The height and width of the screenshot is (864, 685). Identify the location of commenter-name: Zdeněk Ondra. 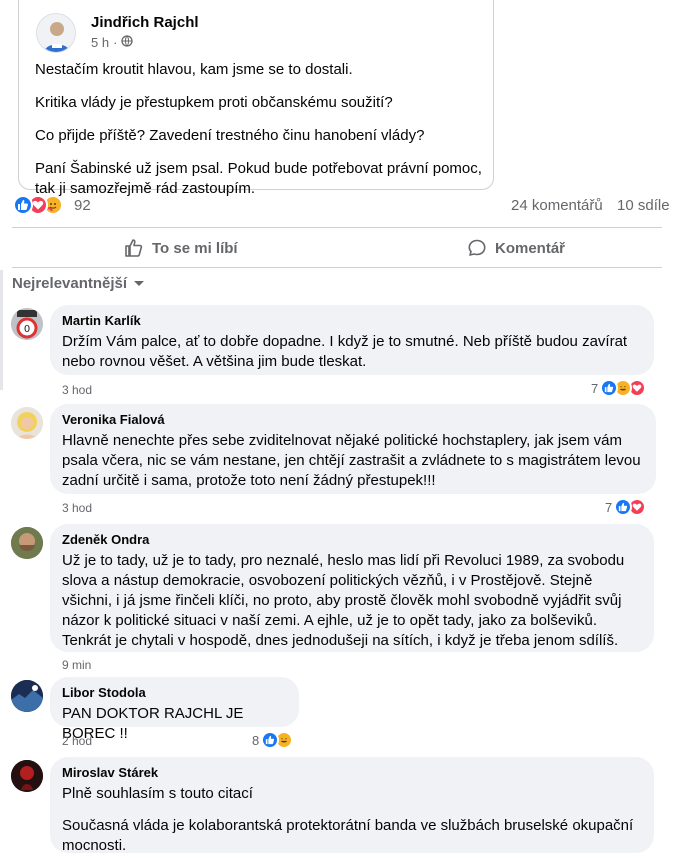
(352, 540).